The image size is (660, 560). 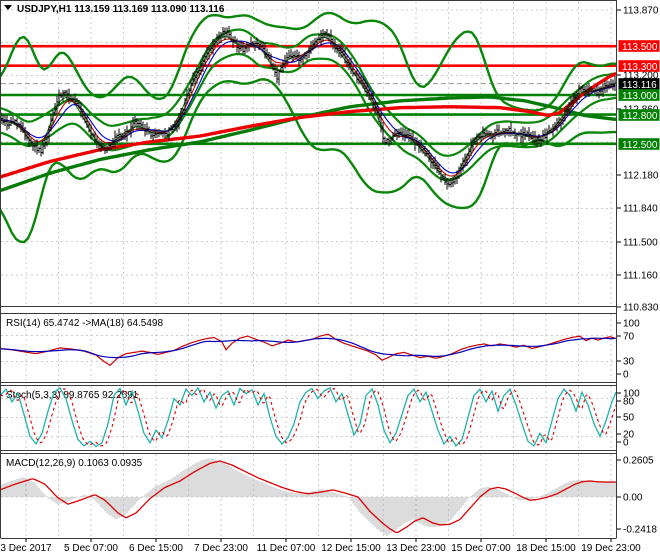 What do you see at coordinates (641, 308) in the screenshot?
I see `price-axis-label: 110.830` at bounding box center [641, 308].